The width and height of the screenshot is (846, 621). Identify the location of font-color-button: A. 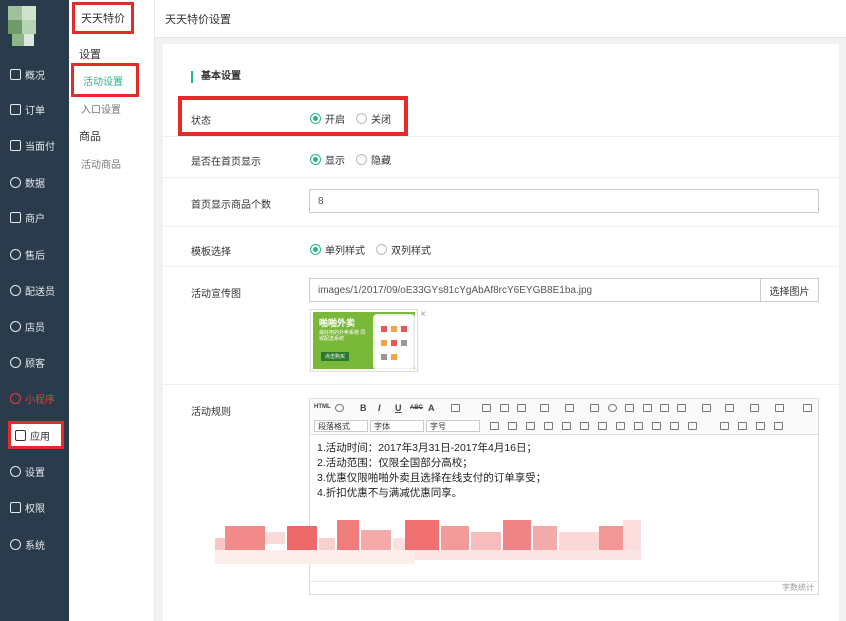
(431, 408).